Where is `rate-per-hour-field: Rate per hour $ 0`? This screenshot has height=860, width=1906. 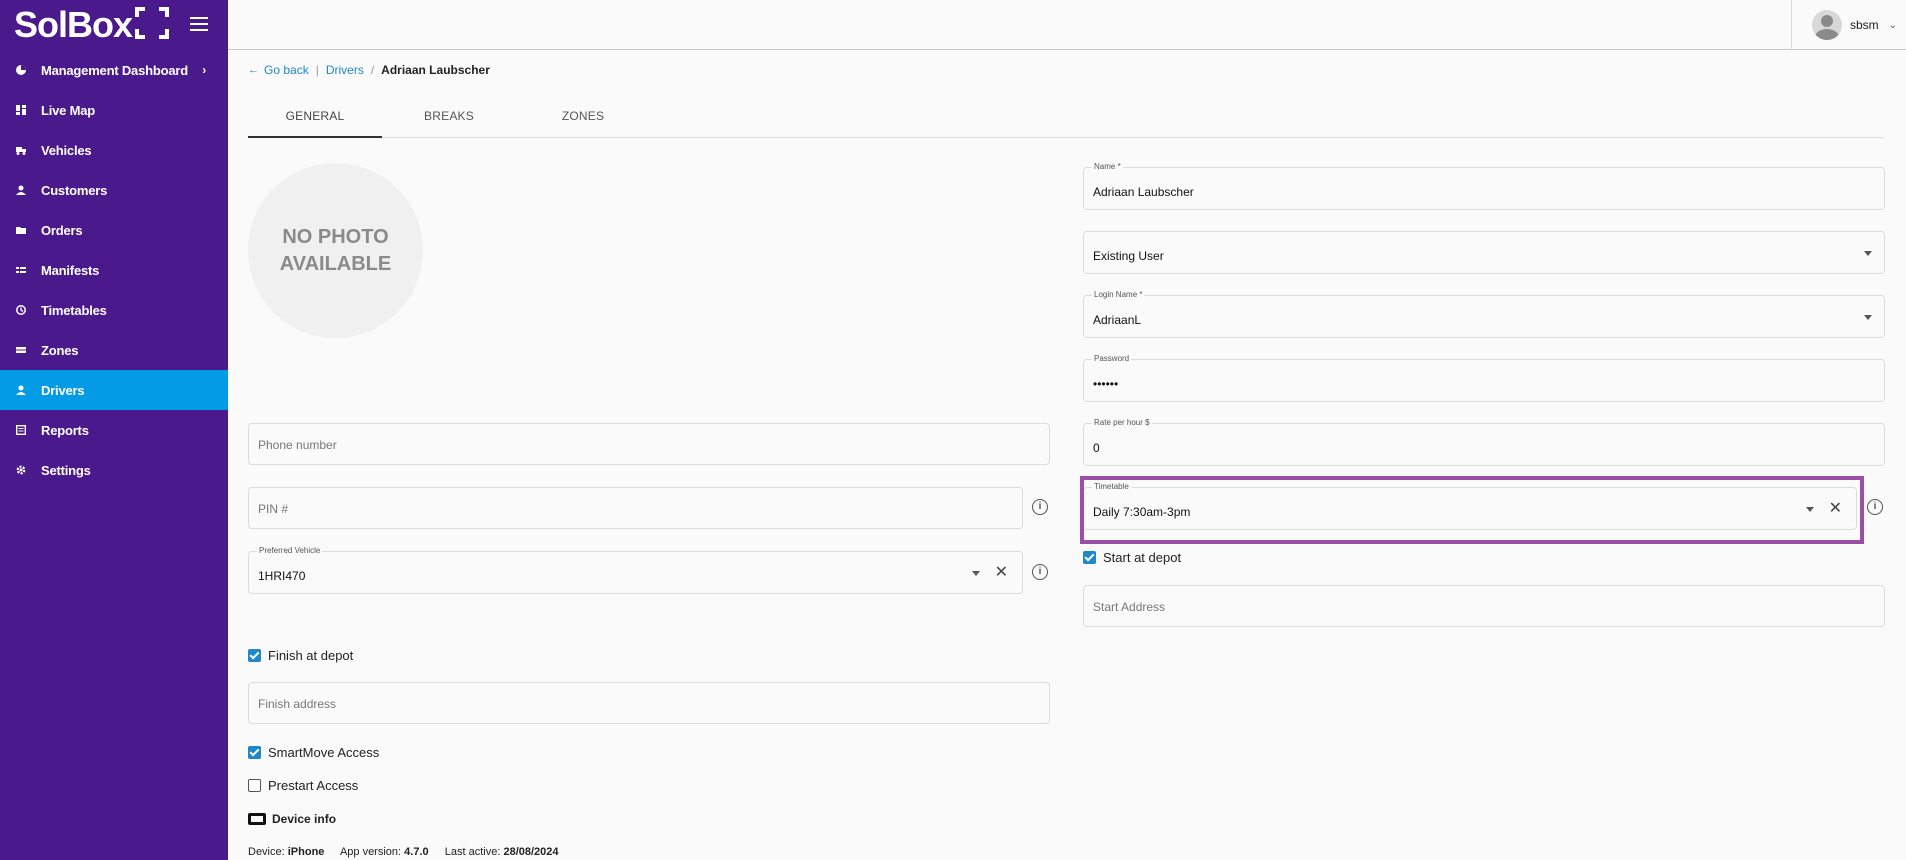
rate-per-hour-field: Rate per hour $ 0 is located at coordinates (1484, 442).